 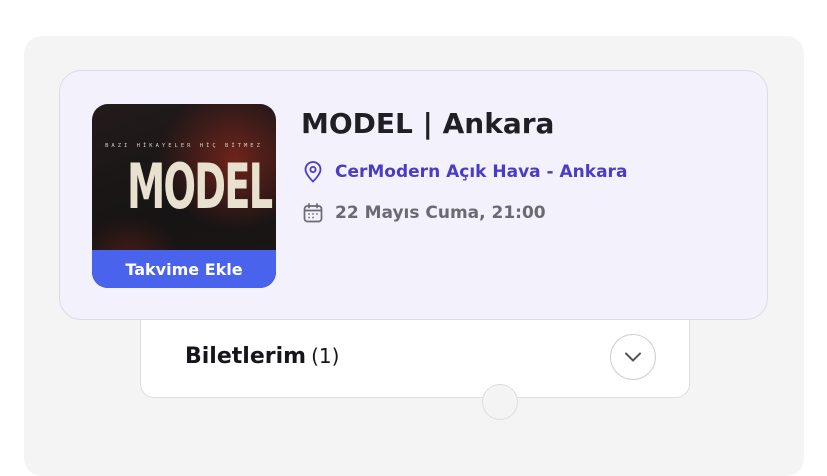 I want to click on add-to-calendar-button: Takvime Ekle, so click(x=184, y=269).